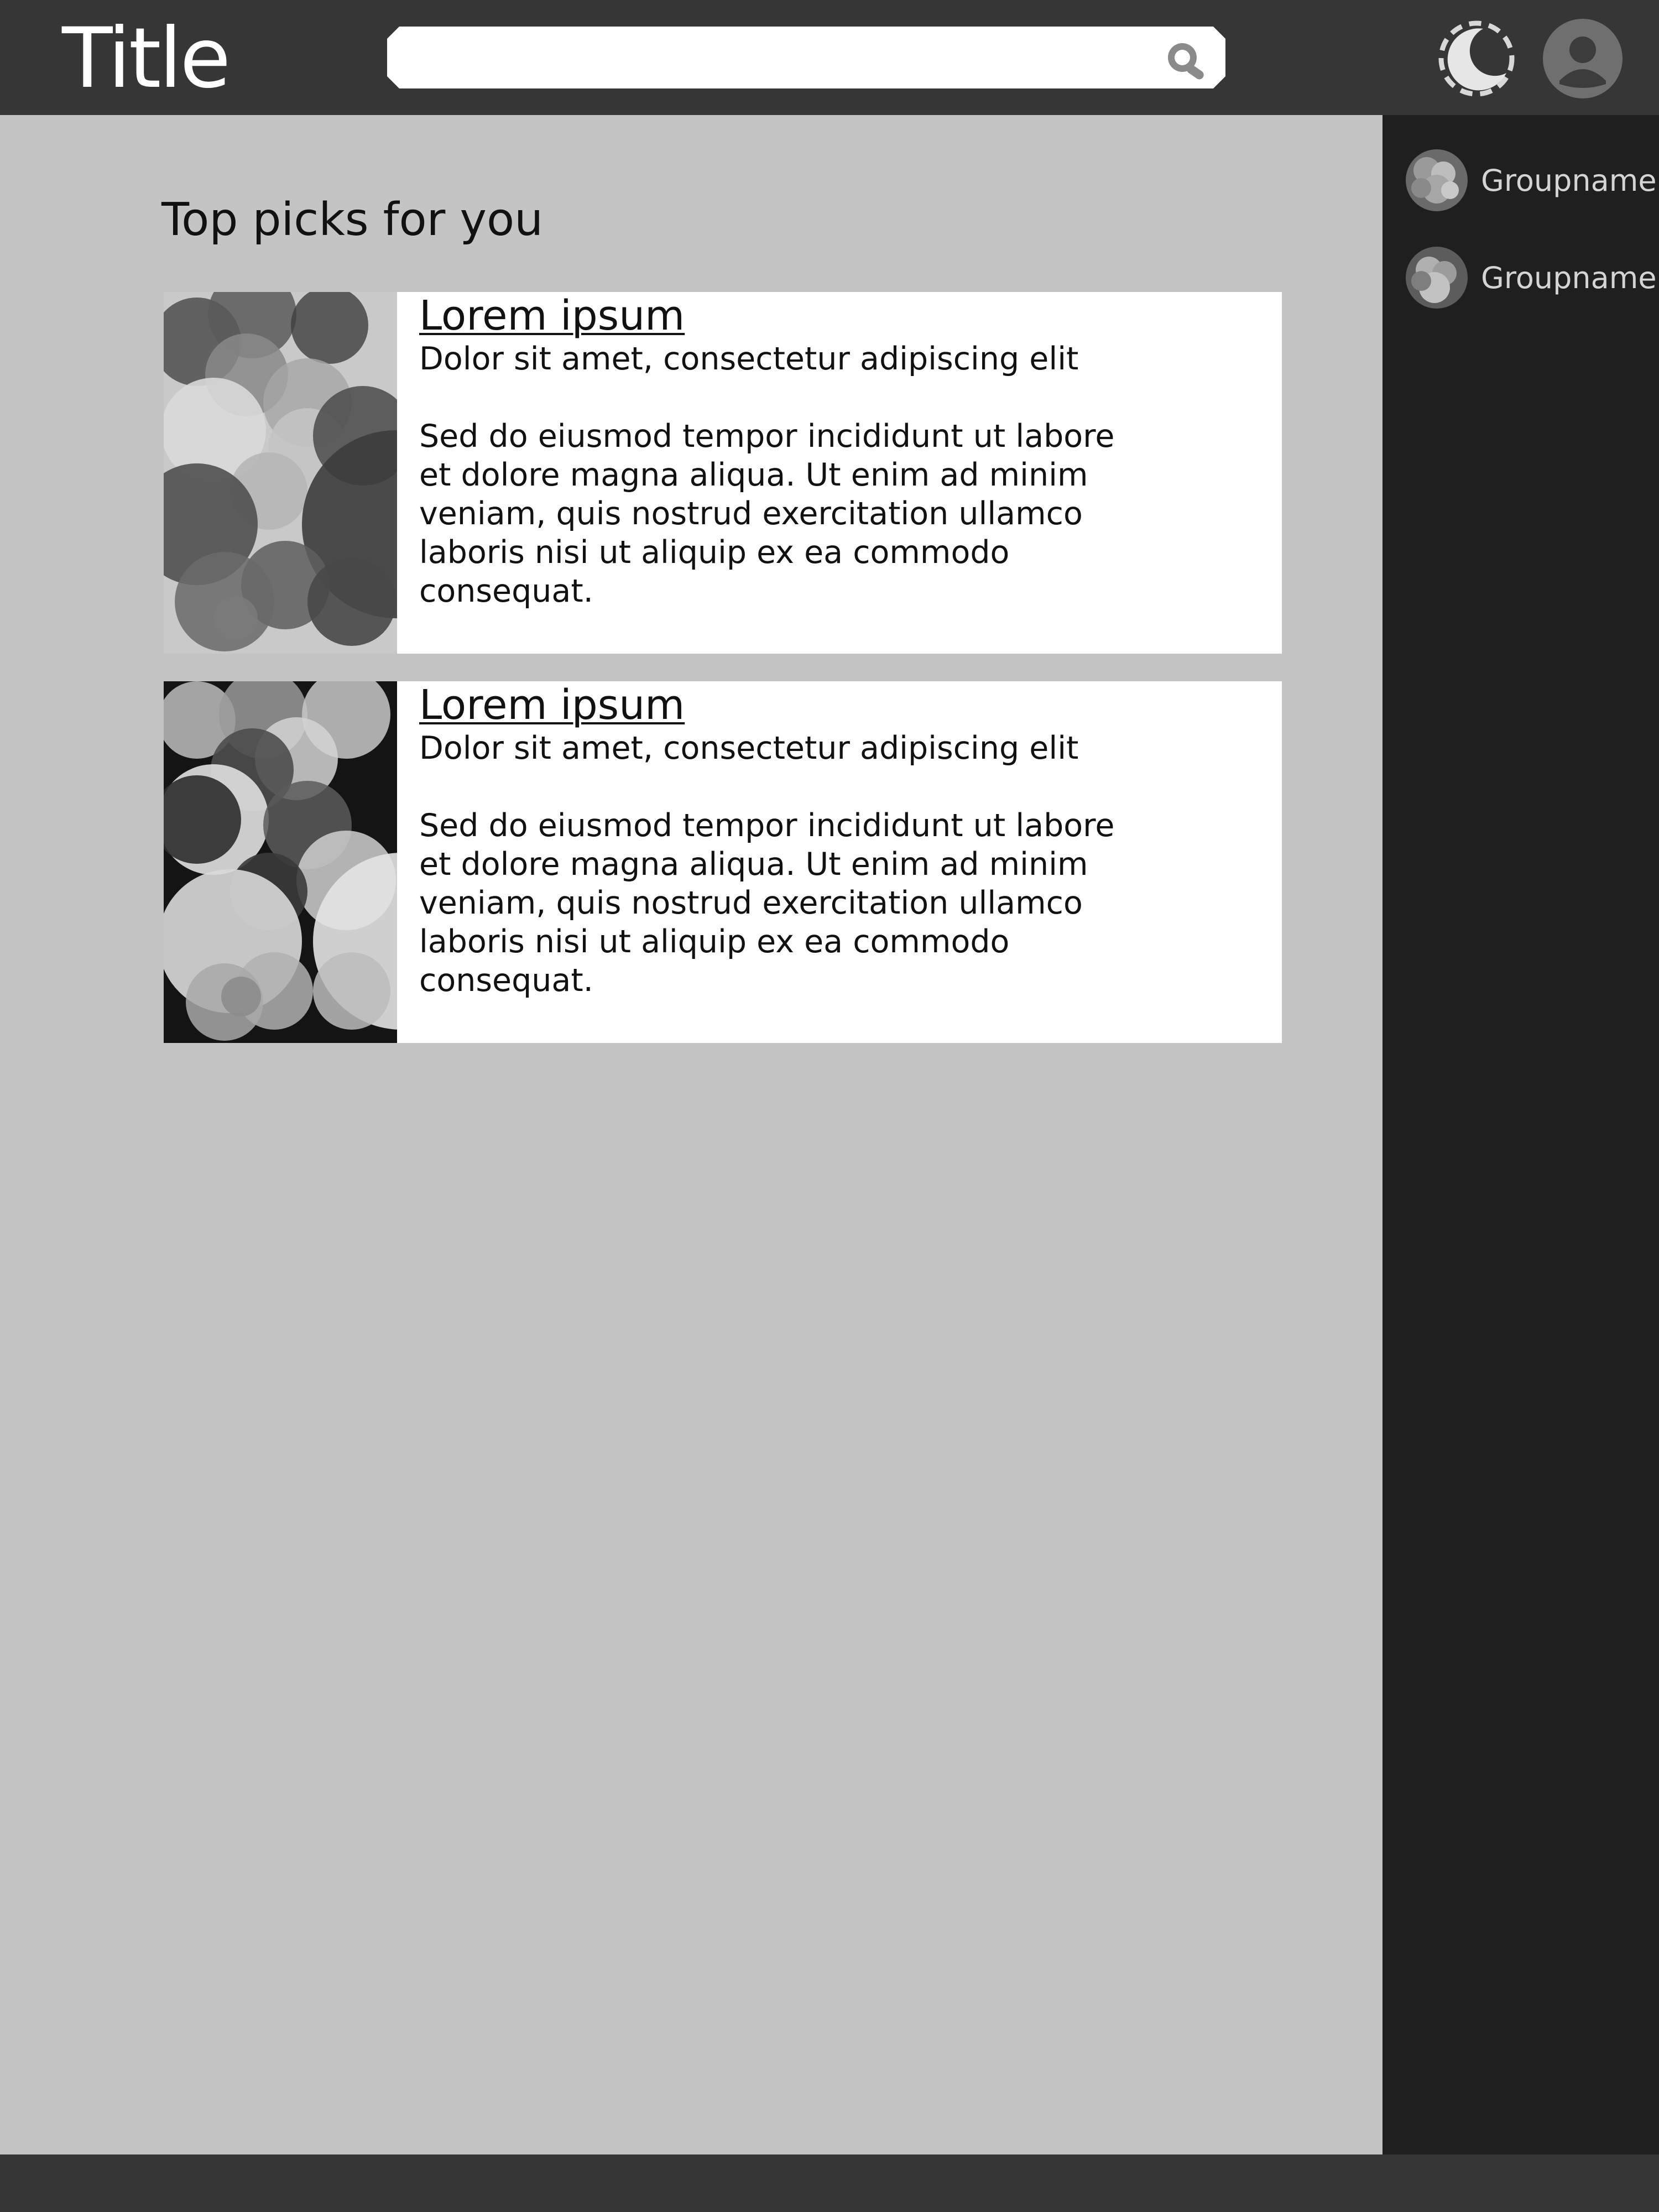  Describe the element at coordinates (830, 2183) in the screenshot. I see `bottom-bar` at that location.